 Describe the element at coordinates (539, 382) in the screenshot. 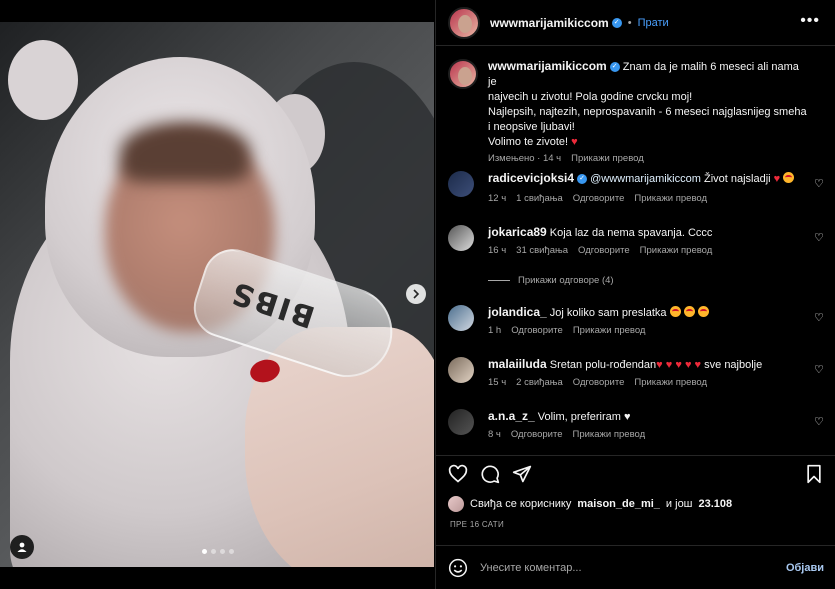

I see `comment-likes-count: 2 свиђања` at that location.